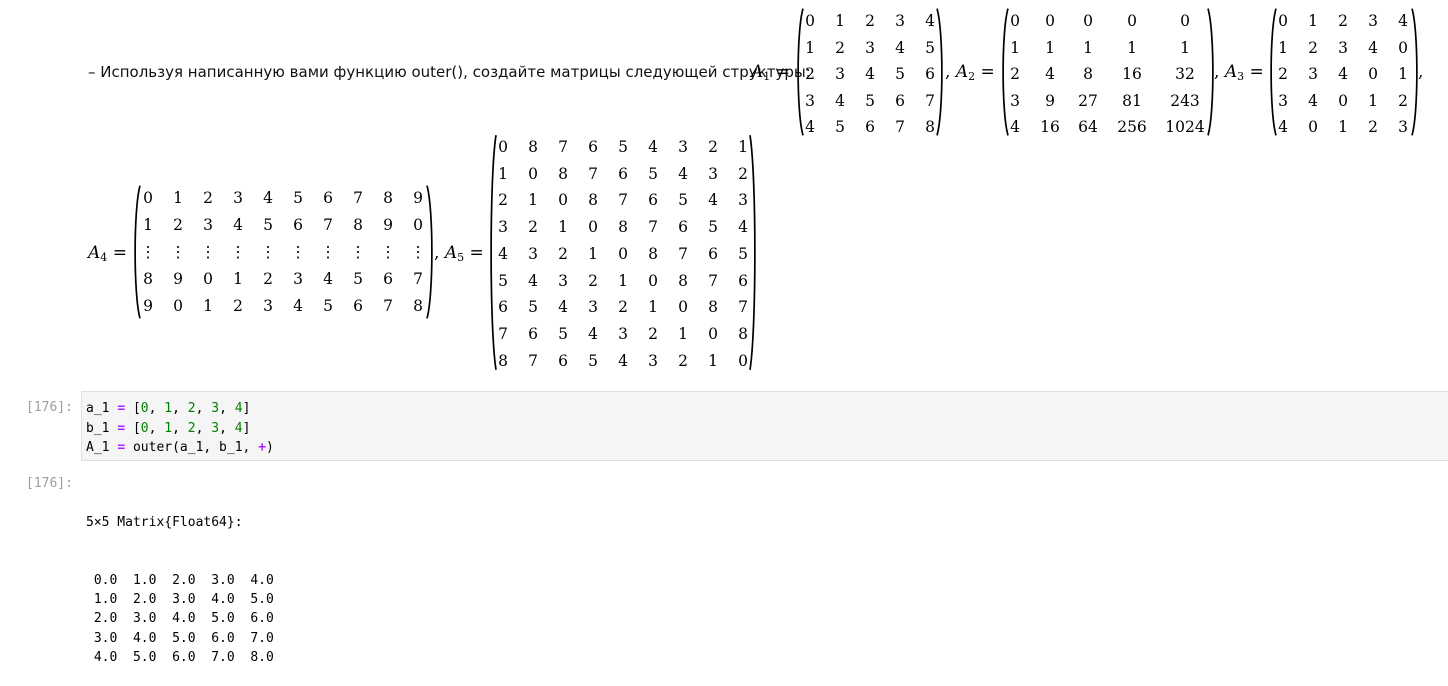 Image resolution: width=1448 pixels, height=686 pixels. I want to click on output-row: 4.0 5.0 6.0 7.0 8.0, so click(180, 657).